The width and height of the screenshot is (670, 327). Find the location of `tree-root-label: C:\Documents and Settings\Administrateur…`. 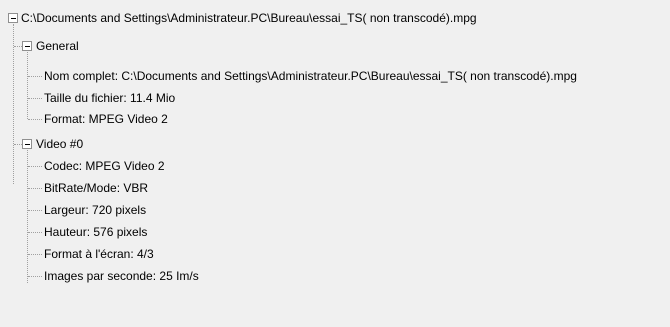

tree-root-label: C:\Documents and Settings\Administrateur… is located at coordinates (249, 18).